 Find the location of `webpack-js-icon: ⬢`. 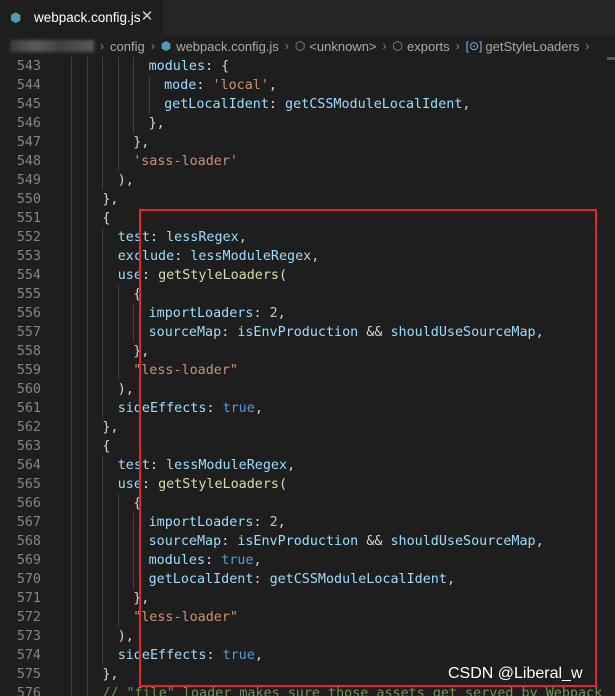

webpack-js-icon: ⬢ is located at coordinates (166, 46).